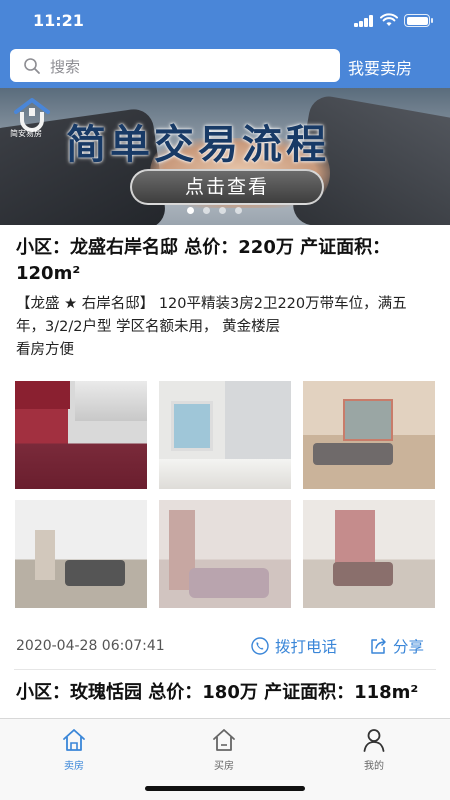  I want to click on status-bar: 11:21, so click(225, 22).